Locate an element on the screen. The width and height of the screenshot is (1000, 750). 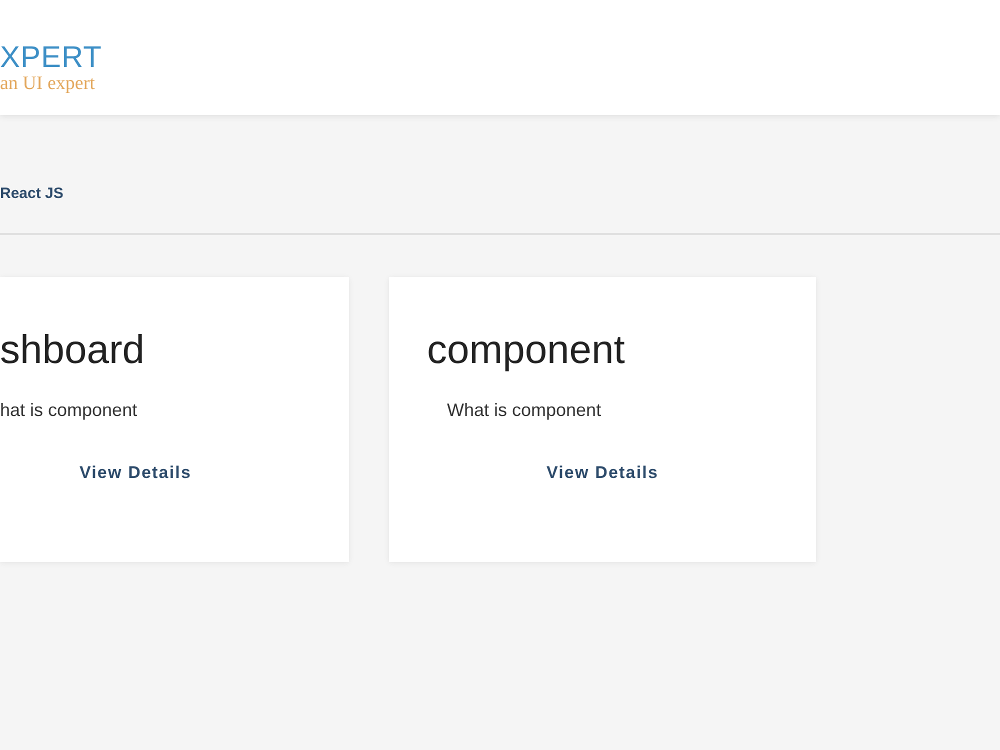
breadcrumb-link: React JS is located at coordinates (32, 193).